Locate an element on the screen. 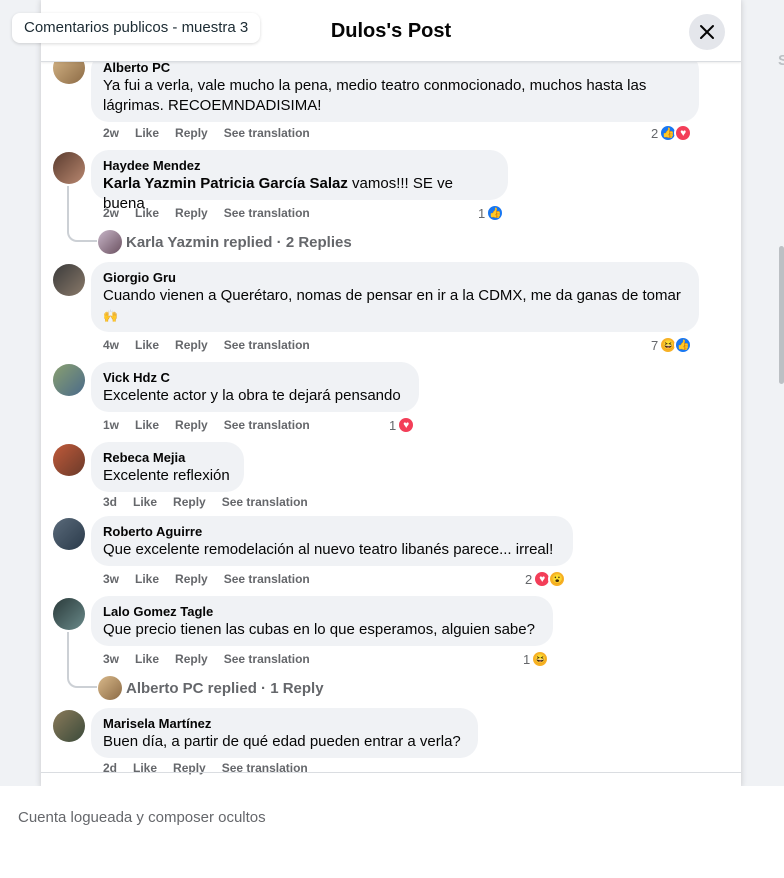  haha-reaction-icon: 😆 is located at coordinates (540, 659).